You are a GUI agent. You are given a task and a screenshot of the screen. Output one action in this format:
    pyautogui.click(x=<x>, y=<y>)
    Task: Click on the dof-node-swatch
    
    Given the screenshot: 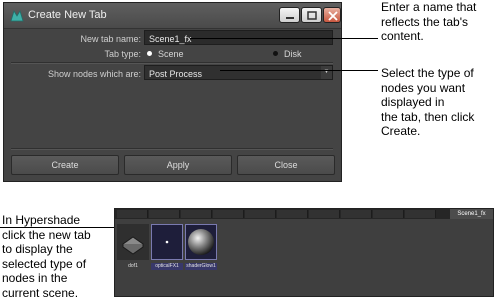 What is the action you would take?
    pyautogui.click(x=133, y=242)
    